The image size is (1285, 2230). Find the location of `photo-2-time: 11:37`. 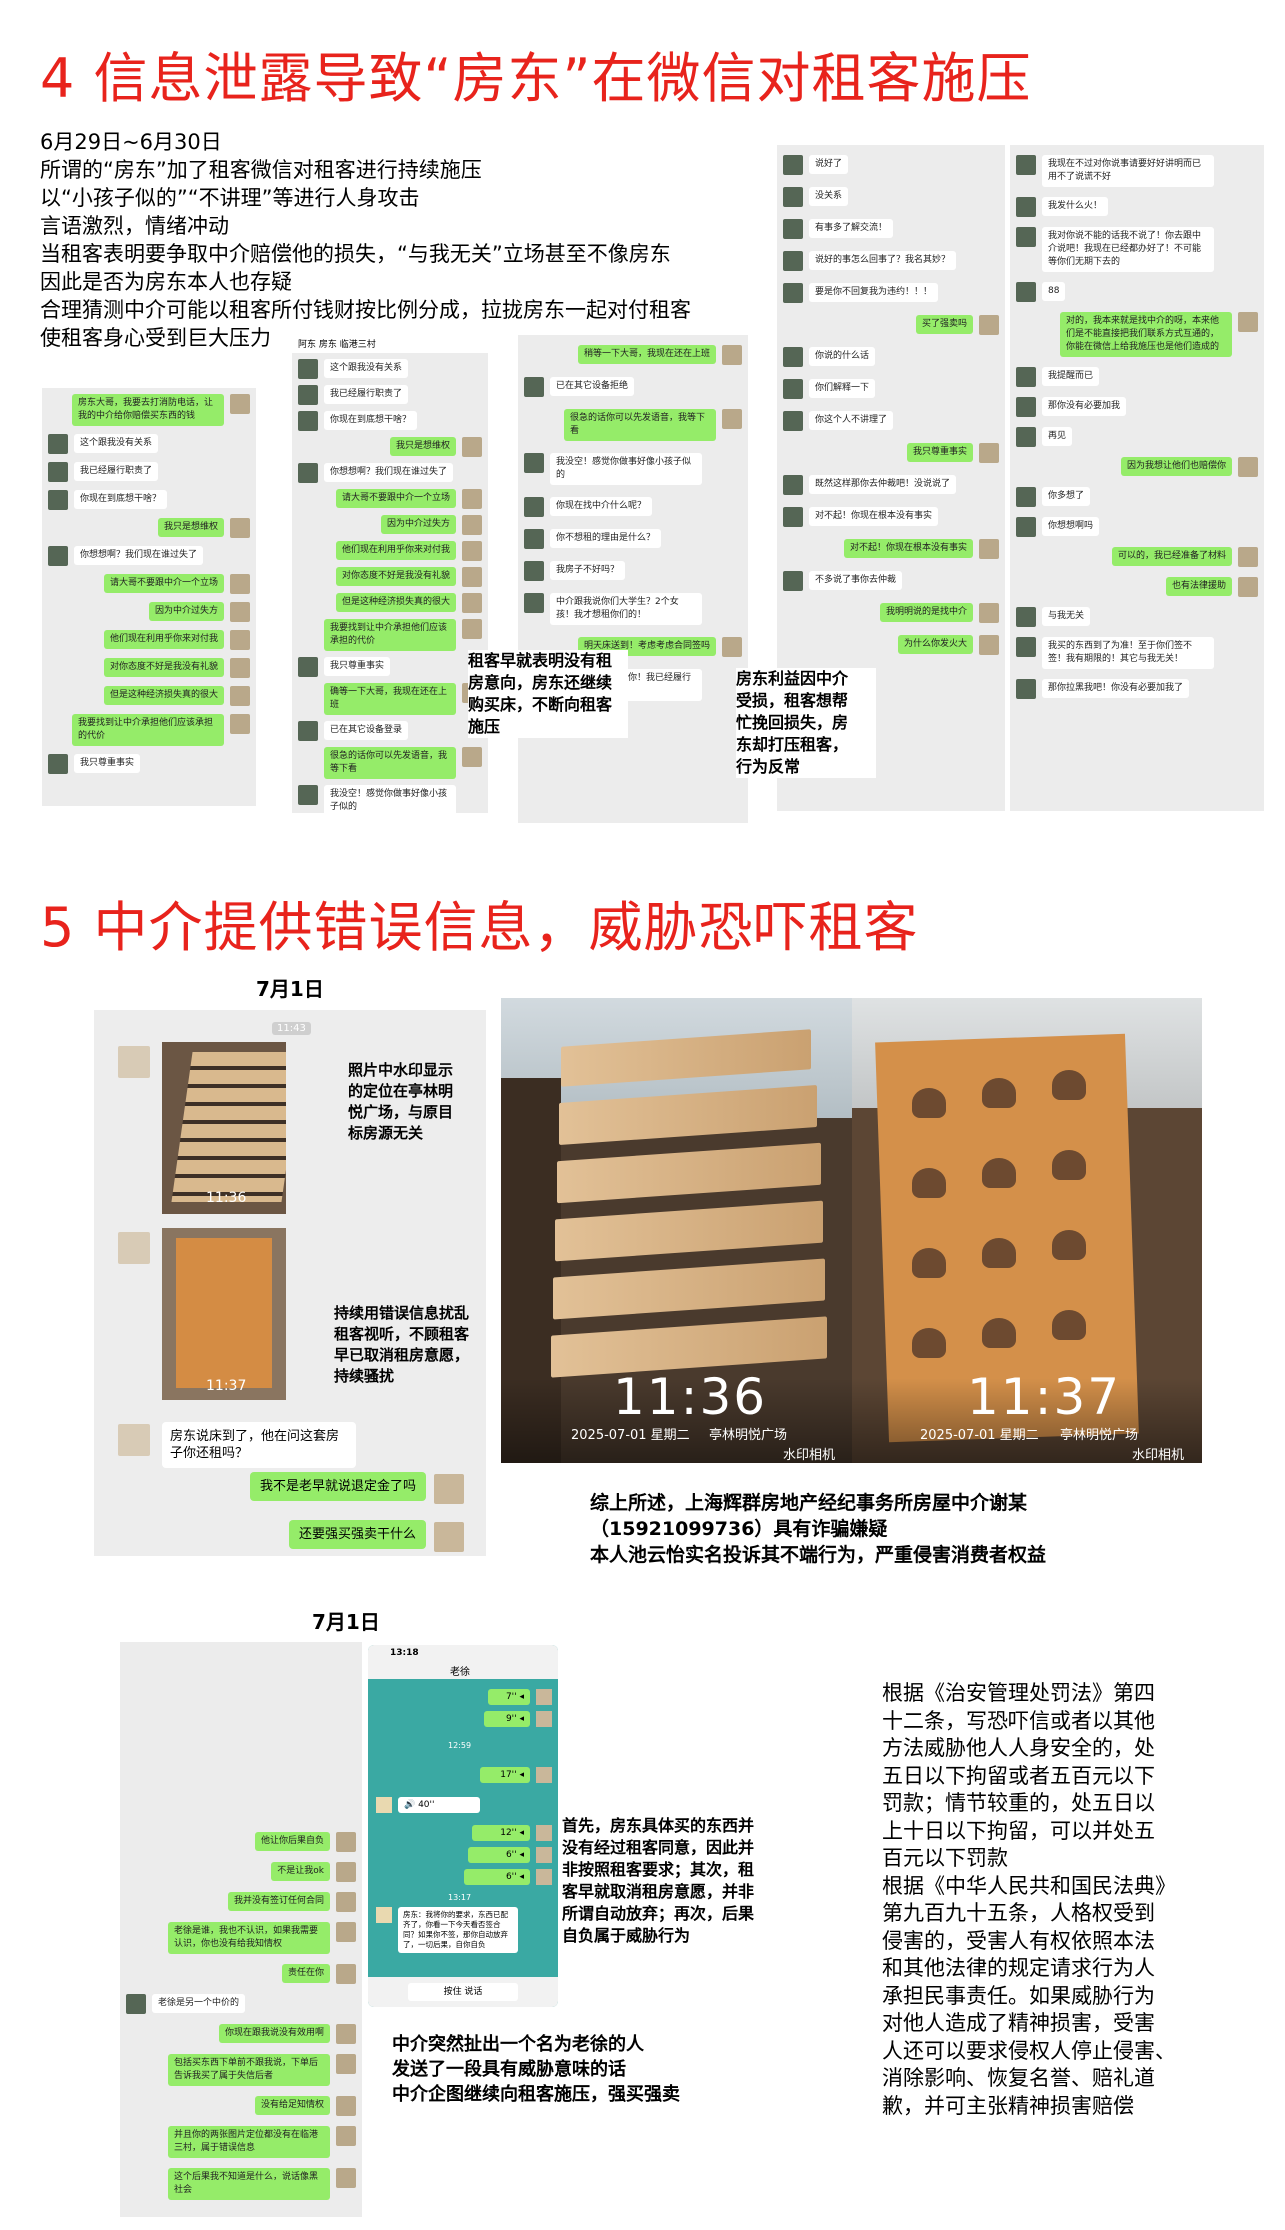

photo-2-time: 11:37 is located at coordinates (1044, 1397).